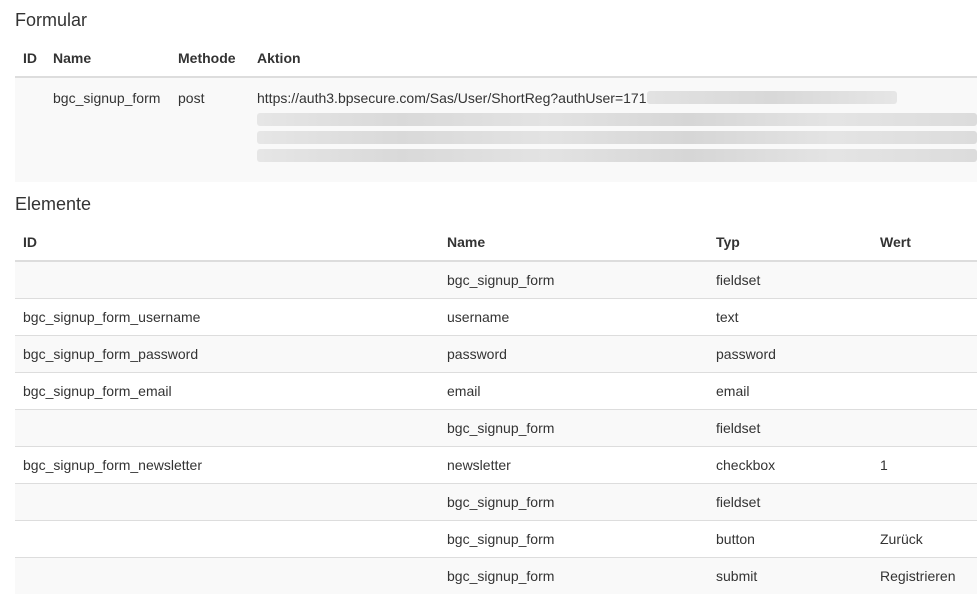  What do you see at coordinates (209, 129) in the screenshot?
I see `form-cell-method: post` at bounding box center [209, 129].